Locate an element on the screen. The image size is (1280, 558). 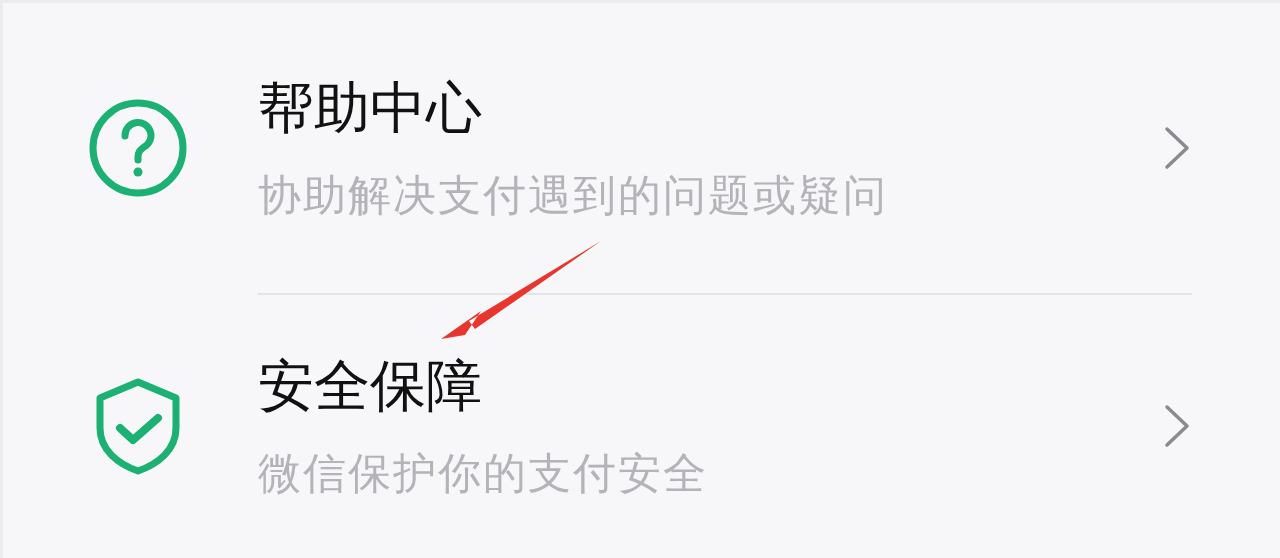
item-subtitle: 协助解决支付遇到的问题或疑问 is located at coordinates (573, 196).